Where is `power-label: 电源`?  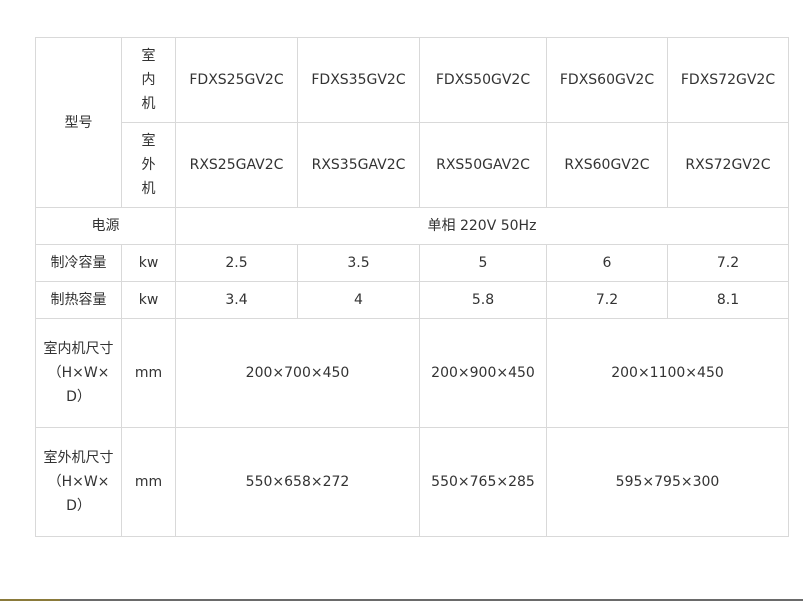 power-label: 电源 is located at coordinates (105, 226).